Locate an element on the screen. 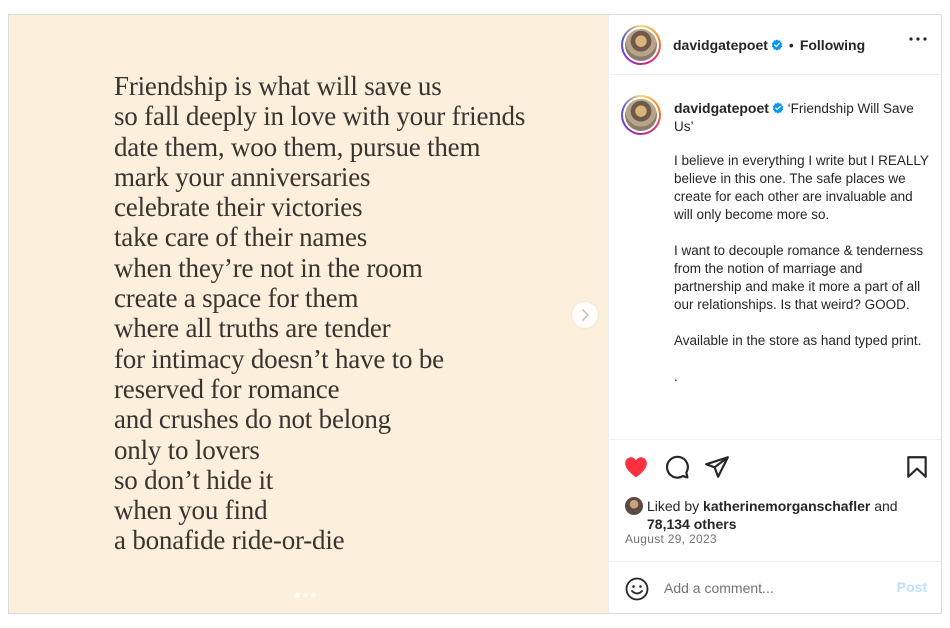  carousel-dots is located at coordinates (305, 595).